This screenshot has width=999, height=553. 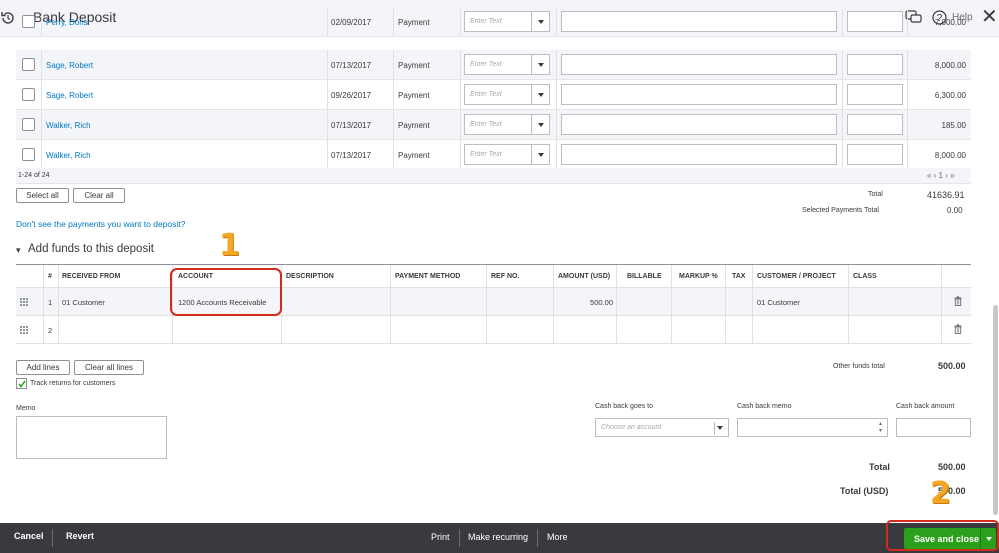 What do you see at coordinates (493, 330) in the screenshot?
I see `fund-row: 2` at bounding box center [493, 330].